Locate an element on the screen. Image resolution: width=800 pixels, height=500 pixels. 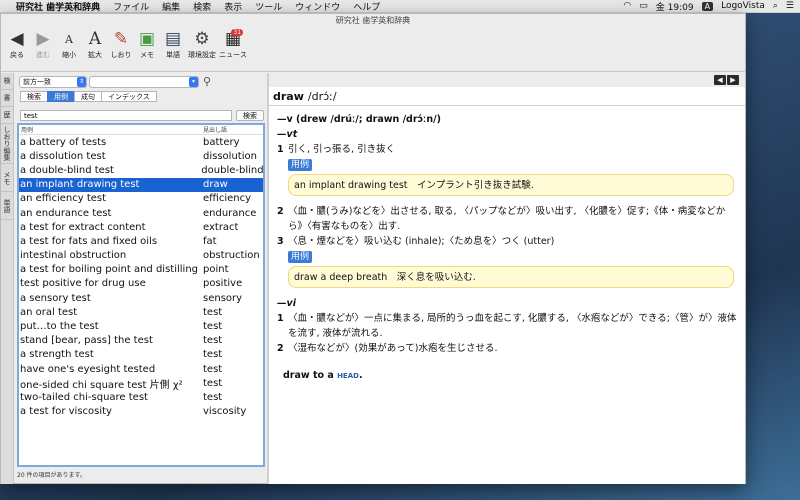
column-header-headword: 見出し語 is located at coordinates (214, 129).